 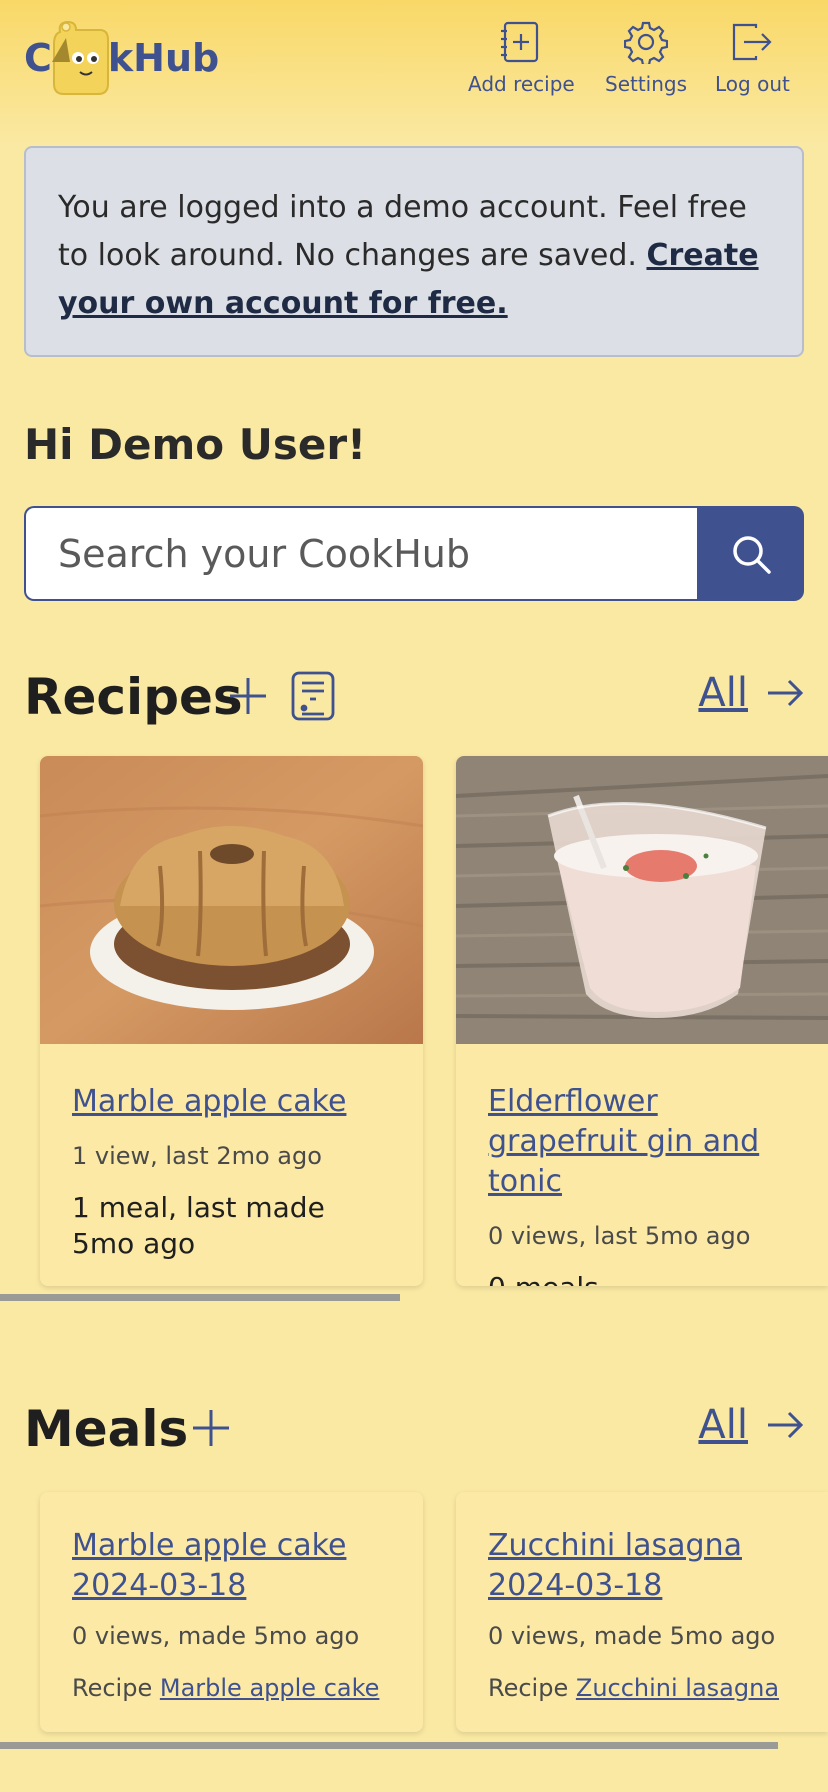 I want to click on logout-label: Log out, so click(x=752, y=84).